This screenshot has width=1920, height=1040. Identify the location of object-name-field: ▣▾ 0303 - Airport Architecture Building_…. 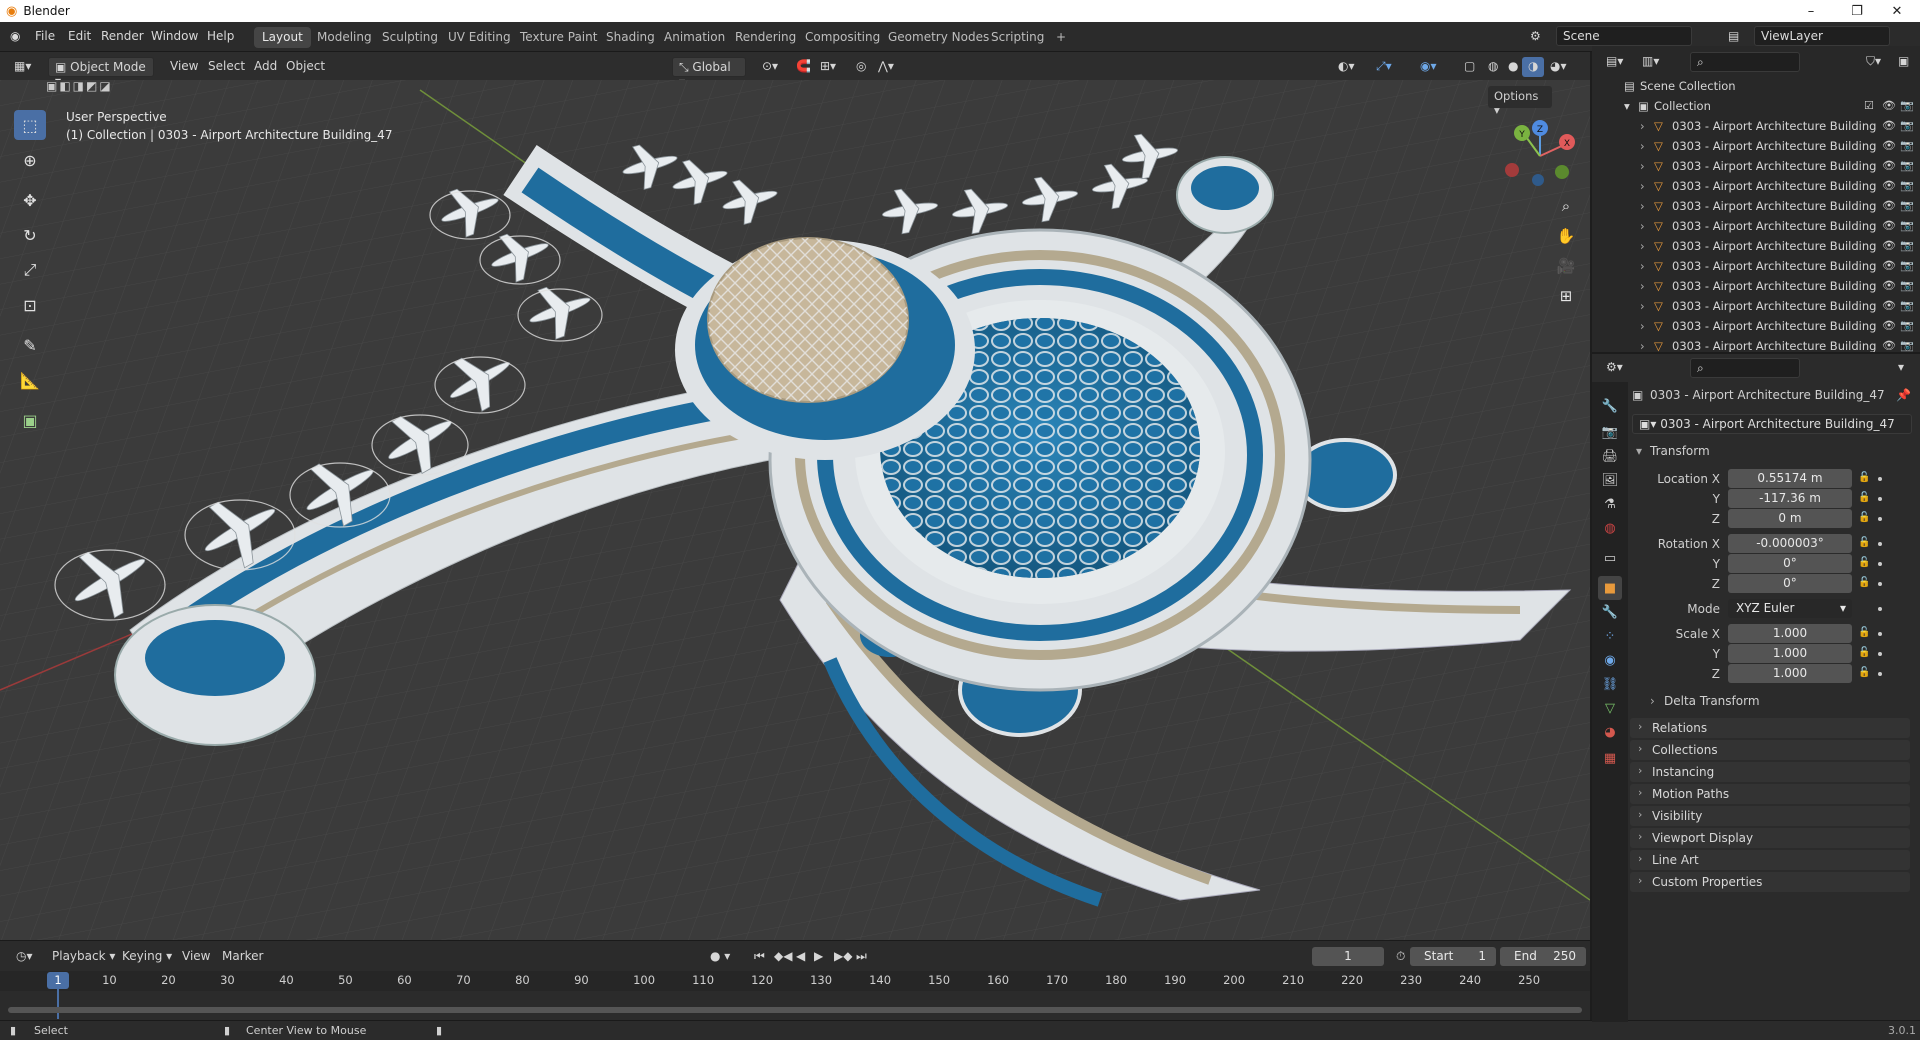
(1772, 424).